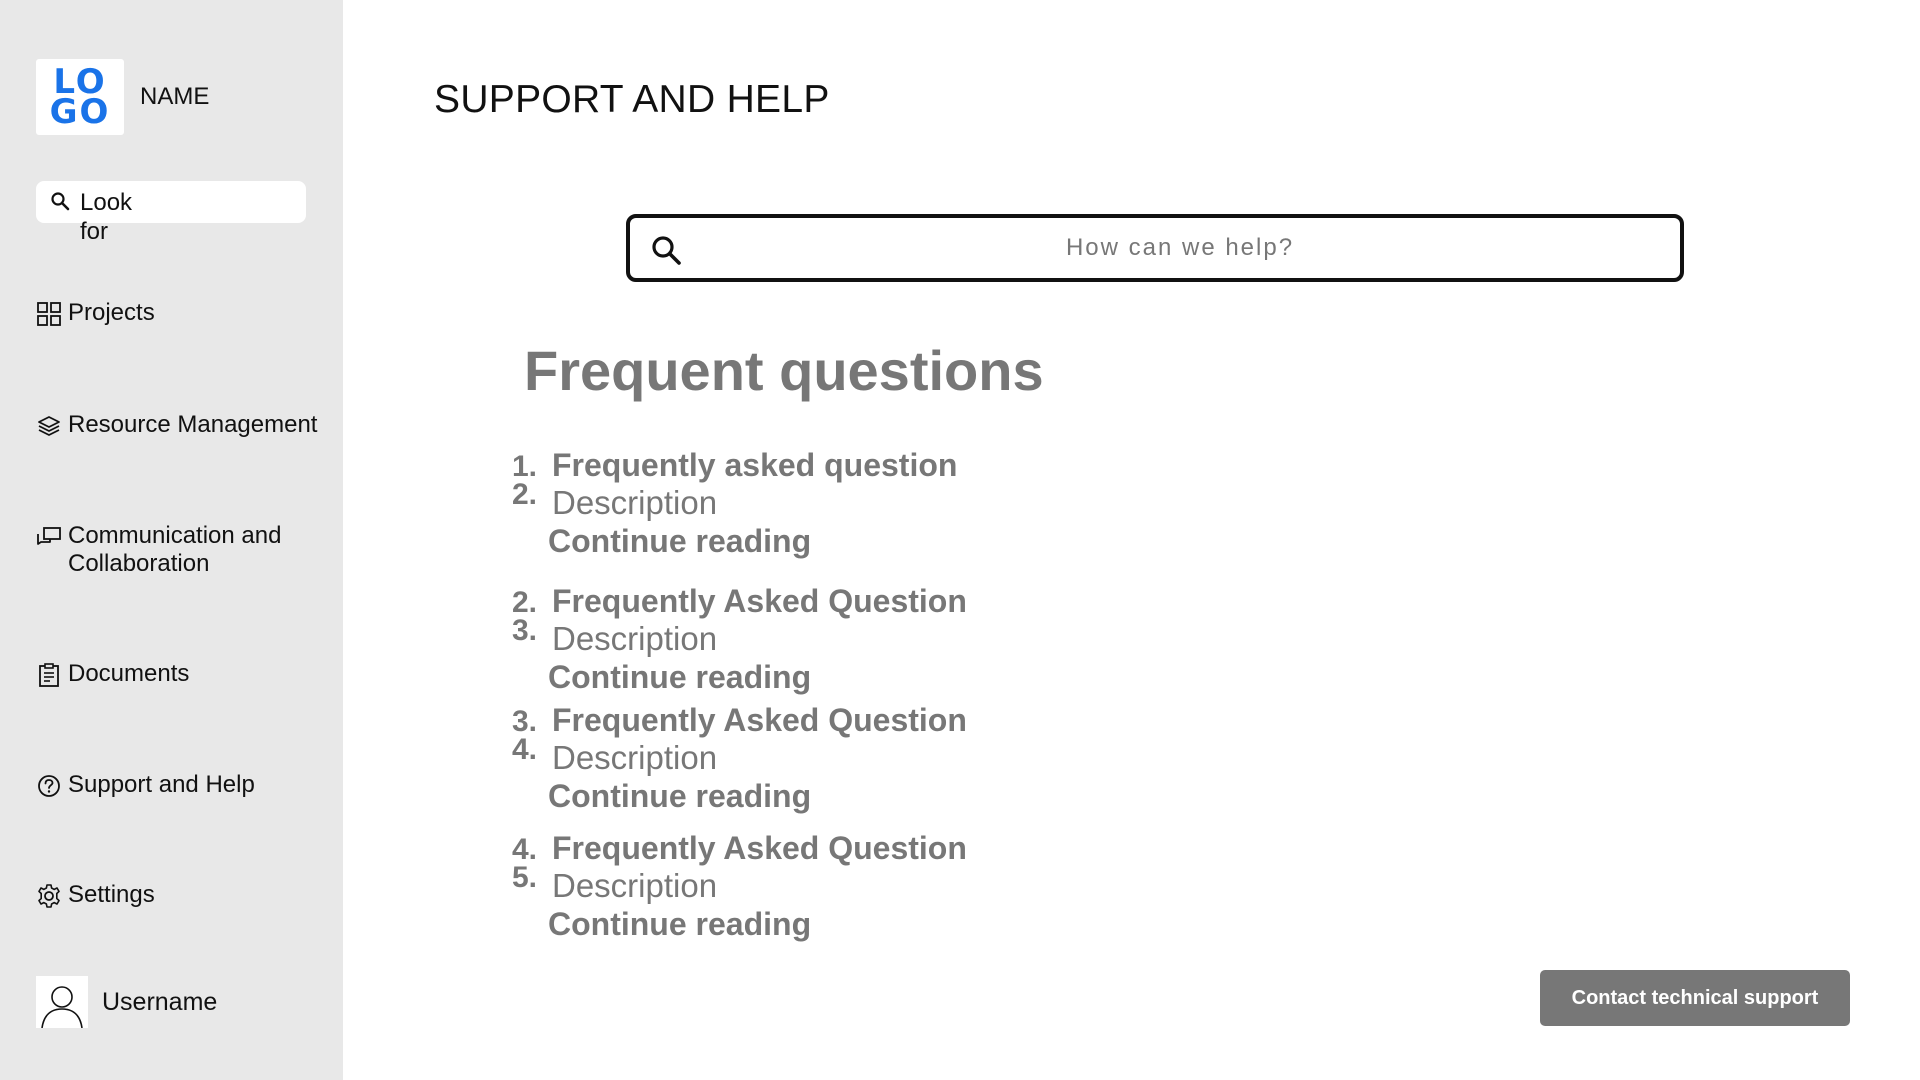 The height and width of the screenshot is (1080, 1920). I want to click on brand: LO GO NAME, so click(122, 97).